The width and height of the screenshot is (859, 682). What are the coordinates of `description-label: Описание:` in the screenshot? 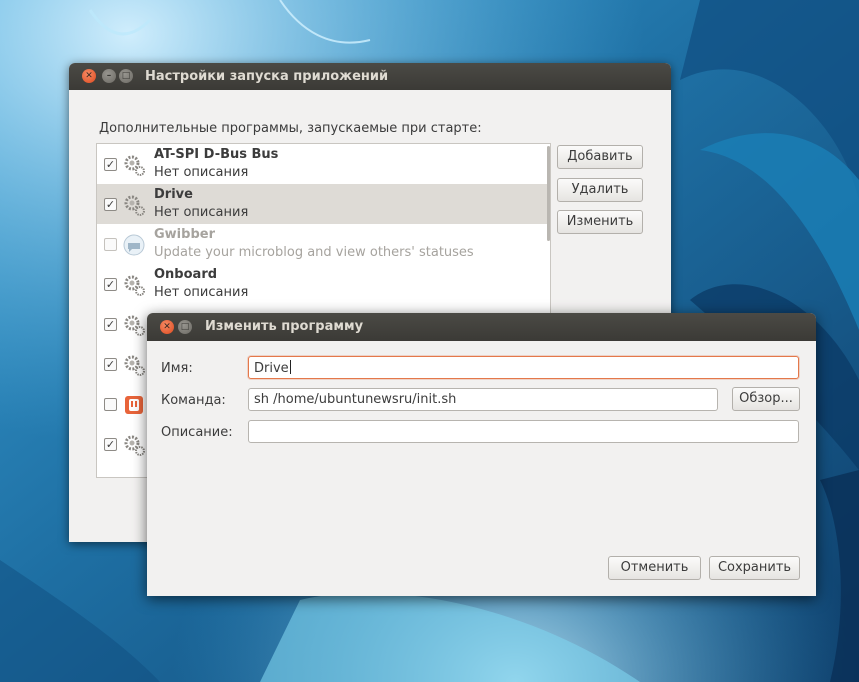 It's located at (197, 432).